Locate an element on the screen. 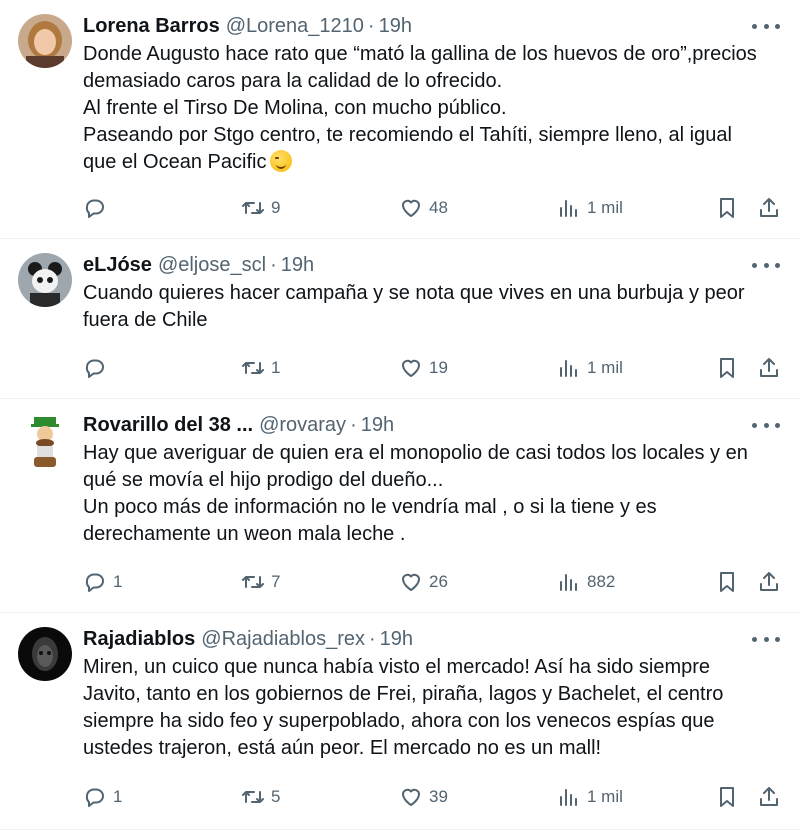 This screenshot has width=800, height=830. like-button: 48 is located at coordinates (423, 208).